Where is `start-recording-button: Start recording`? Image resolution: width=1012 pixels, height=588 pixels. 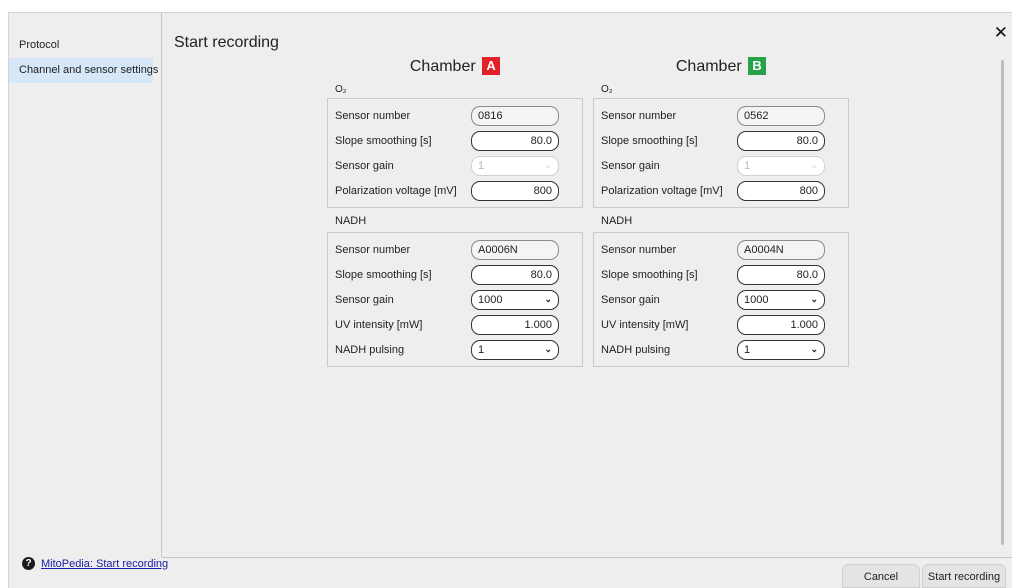 start-recording-button: Start recording is located at coordinates (964, 576).